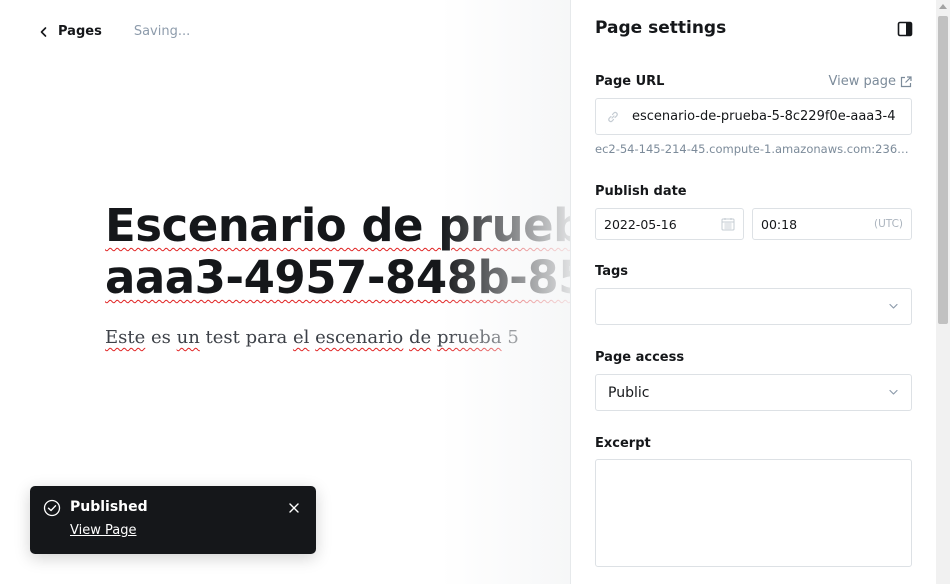 This screenshot has height=584, width=950. I want to click on post-title-line-1: Escenario de prueba 5-8c229f0e-, so click(337, 225).